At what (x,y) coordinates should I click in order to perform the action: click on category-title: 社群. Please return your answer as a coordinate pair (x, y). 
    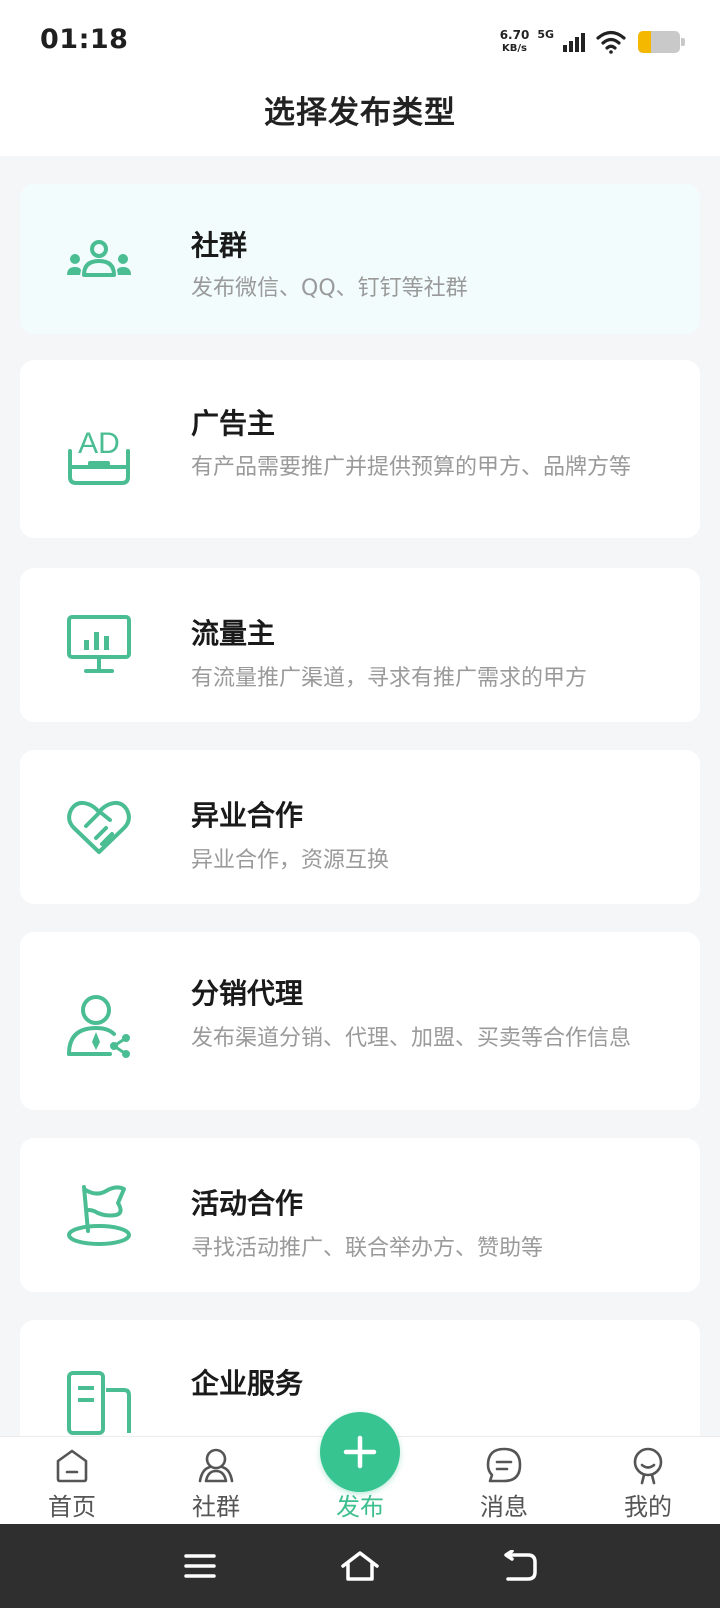
    Looking at the image, I should click on (219, 245).